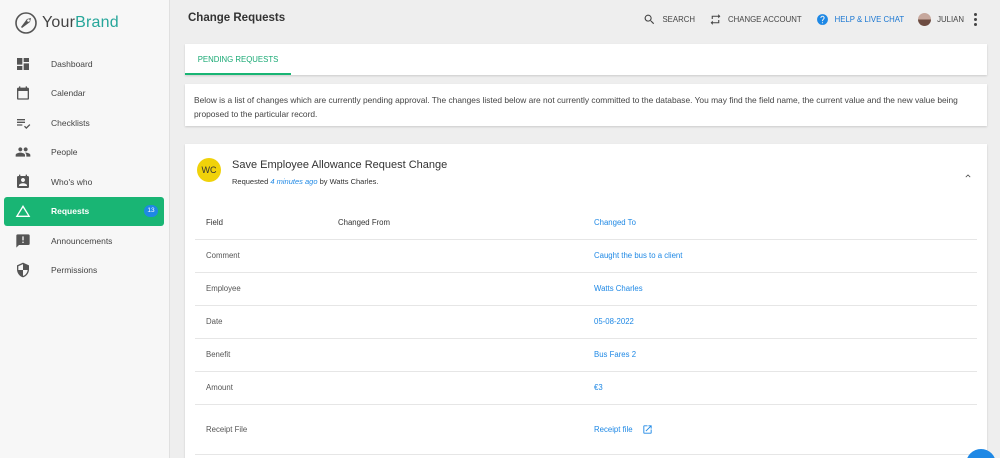 The height and width of the screenshot is (458, 1000). Describe the element at coordinates (613, 429) in the screenshot. I see `receipt-file-label: Receipt file` at that location.